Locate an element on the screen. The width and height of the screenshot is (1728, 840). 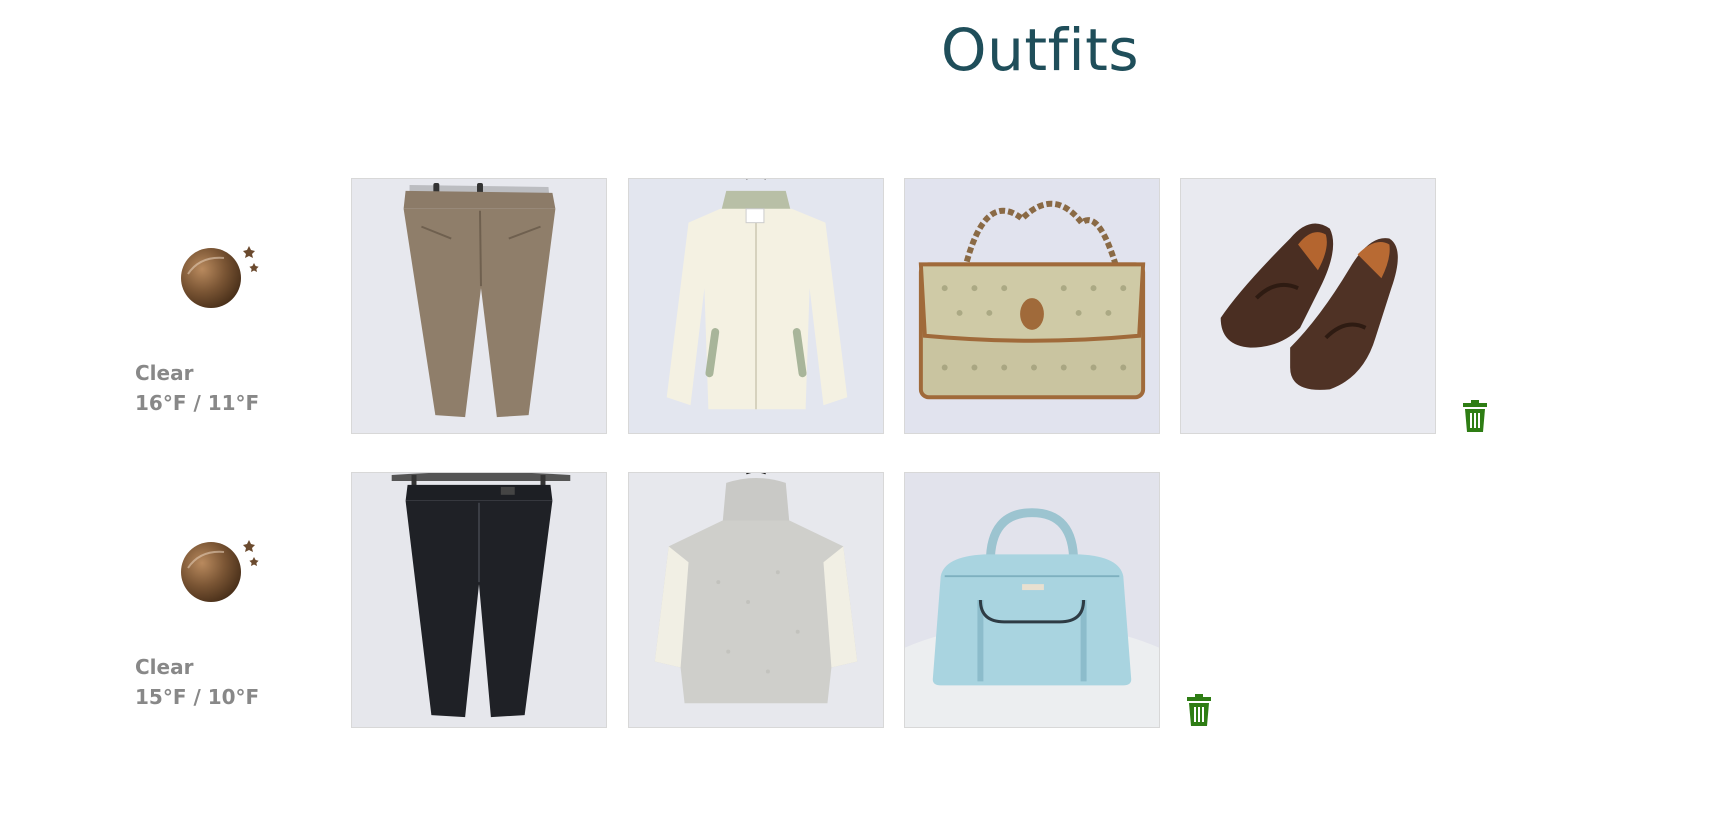
weather-summary: Clear 15°F / 10°F is located at coordinates (197, 682).